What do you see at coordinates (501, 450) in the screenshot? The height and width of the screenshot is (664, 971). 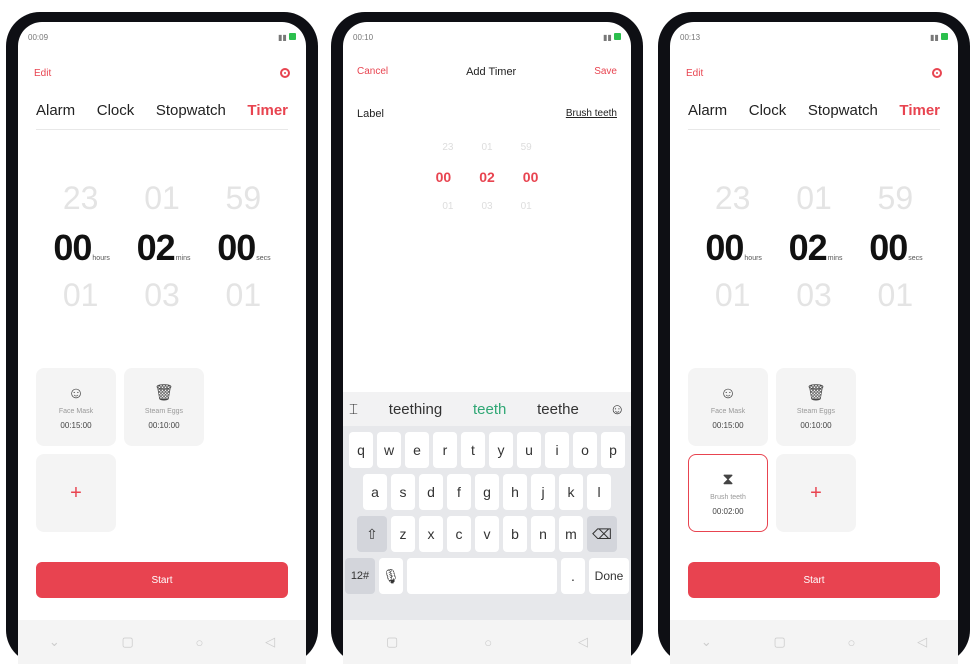 I see `key-y: y` at bounding box center [501, 450].